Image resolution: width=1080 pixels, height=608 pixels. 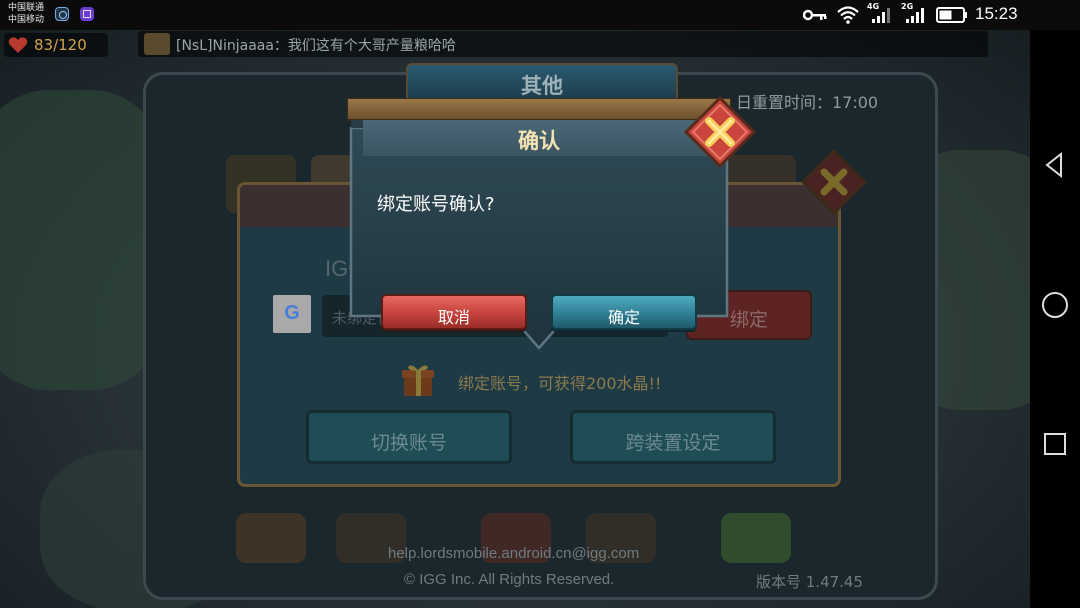 I want to click on chat-ticker: [NsL]Ninjaaaa：我们这有个大哥产量粮哈哈, so click(x=563, y=44).